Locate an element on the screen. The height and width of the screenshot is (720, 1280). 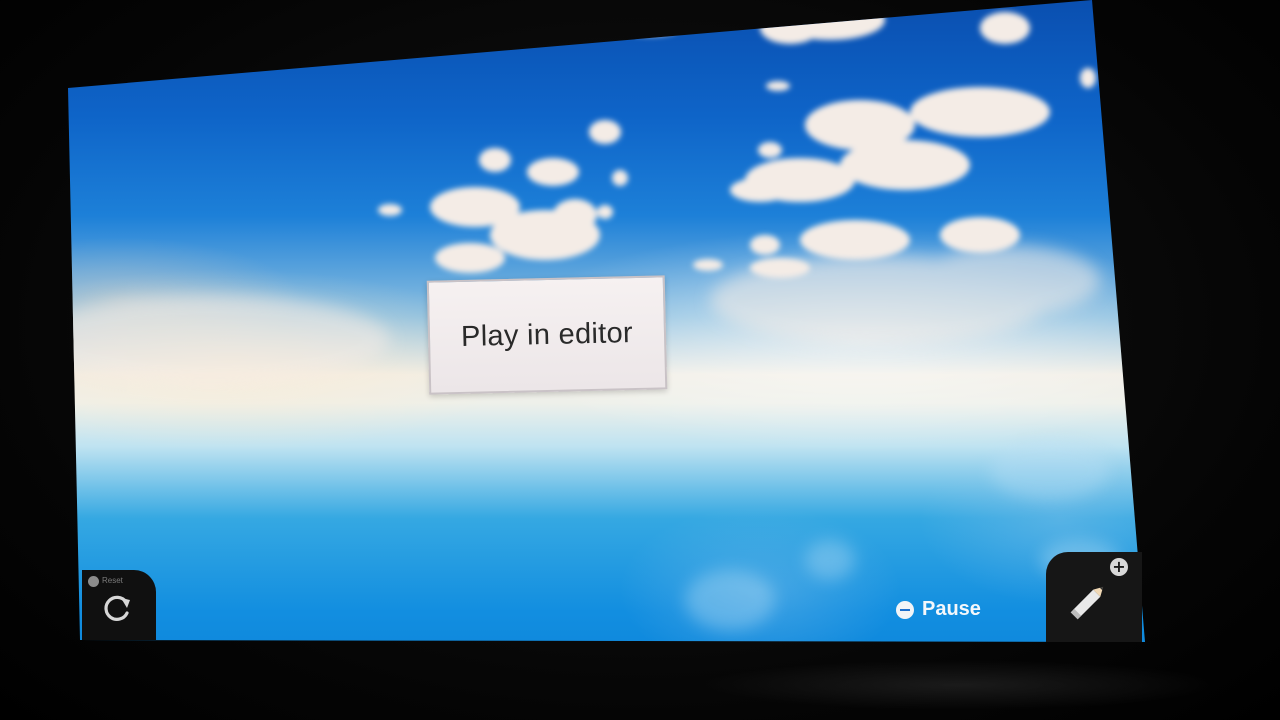
restart-button: Reset is located at coordinates (119, 605).